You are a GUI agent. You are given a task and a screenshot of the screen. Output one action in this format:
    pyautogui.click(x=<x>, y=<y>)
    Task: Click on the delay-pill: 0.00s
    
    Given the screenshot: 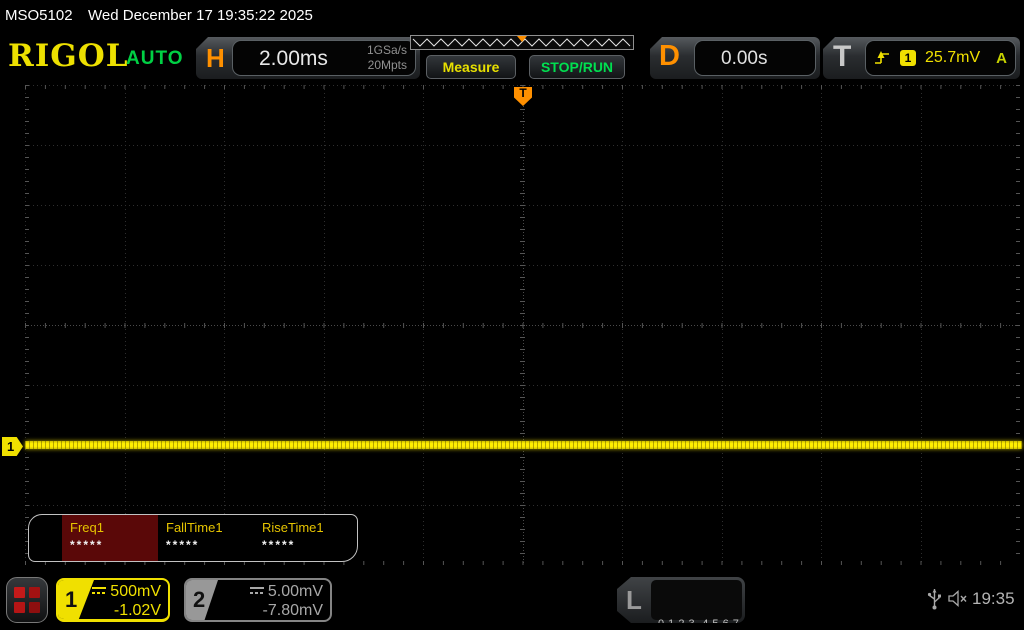 What is the action you would take?
    pyautogui.click(x=755, y=58)
    